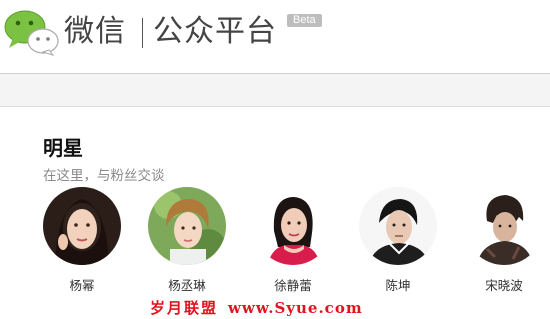  What do you see at coordinates (63, 148) in the screenshot?
I see `section-title: 明星` at bounding box center [63, 148].